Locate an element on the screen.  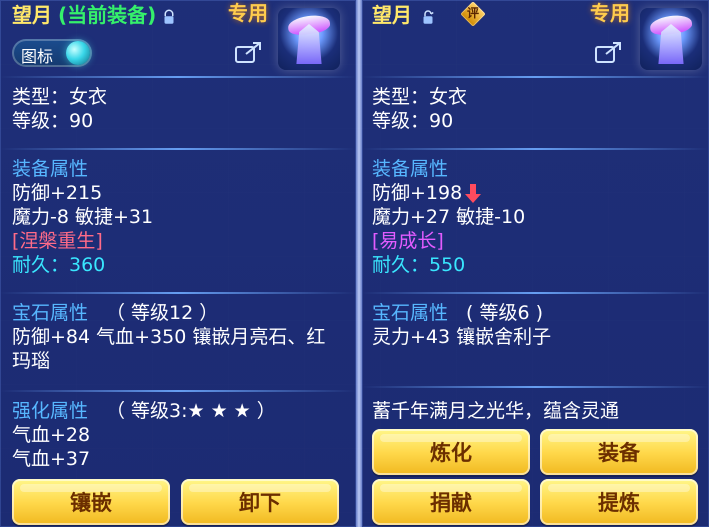
item-name-right: 望月 is located at coordinates (392, 15).